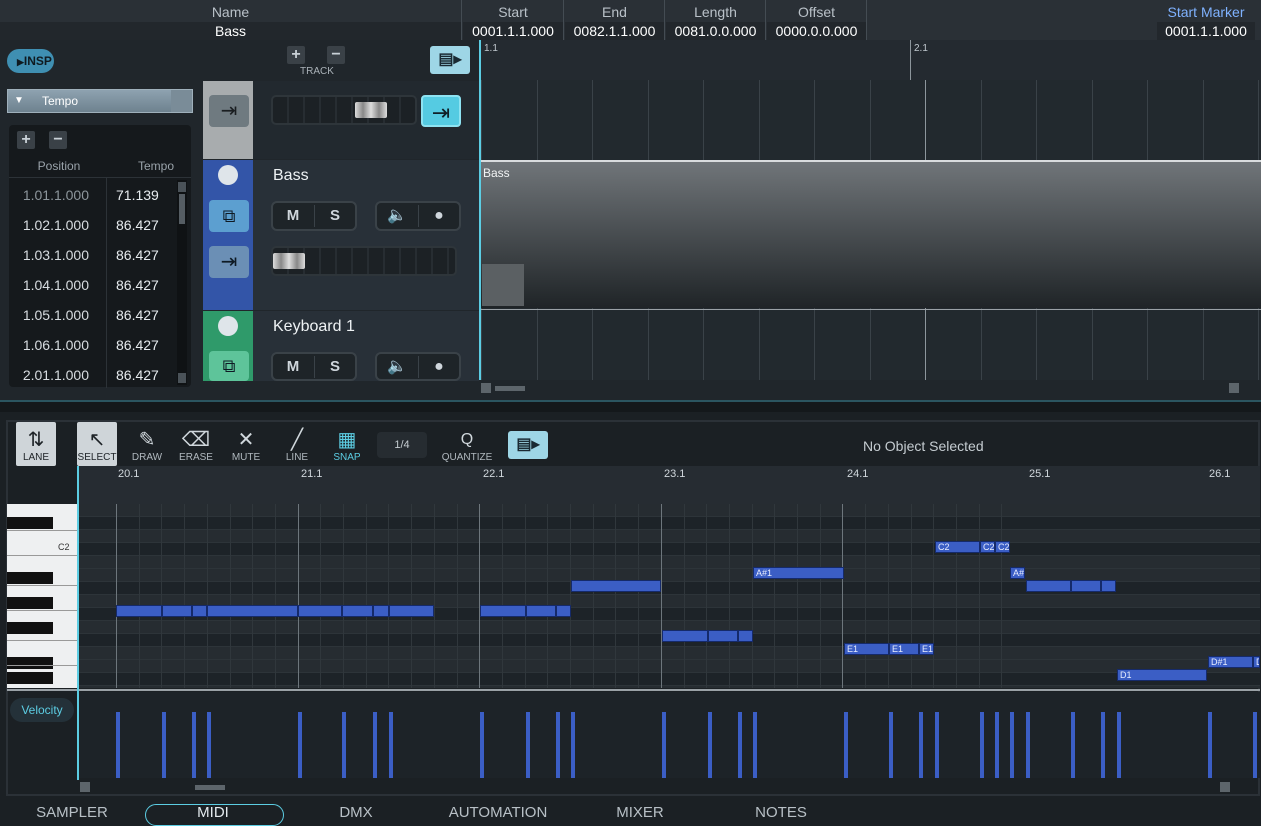 The height and width of the screenshot is (826, 1261). What do you see at coordinates (1206, 20) in the screenshot?
I see `start-marker-cell: Start Marker 0001.1.1.000` at bounding box center [1206, 20].